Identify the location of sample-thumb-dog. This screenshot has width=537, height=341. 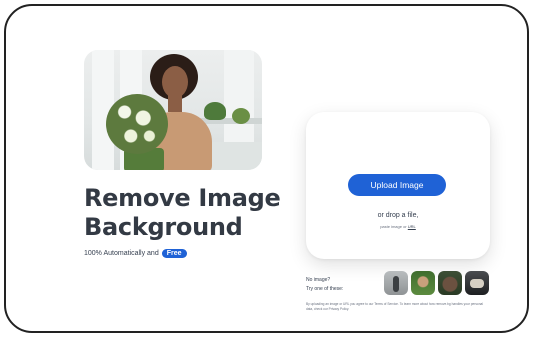
(450, 283).